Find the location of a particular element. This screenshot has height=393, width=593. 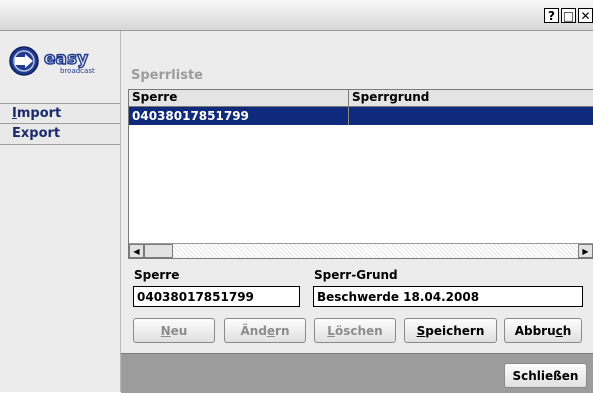

close-window-button: ✕ is located at coordinates (585, 15).